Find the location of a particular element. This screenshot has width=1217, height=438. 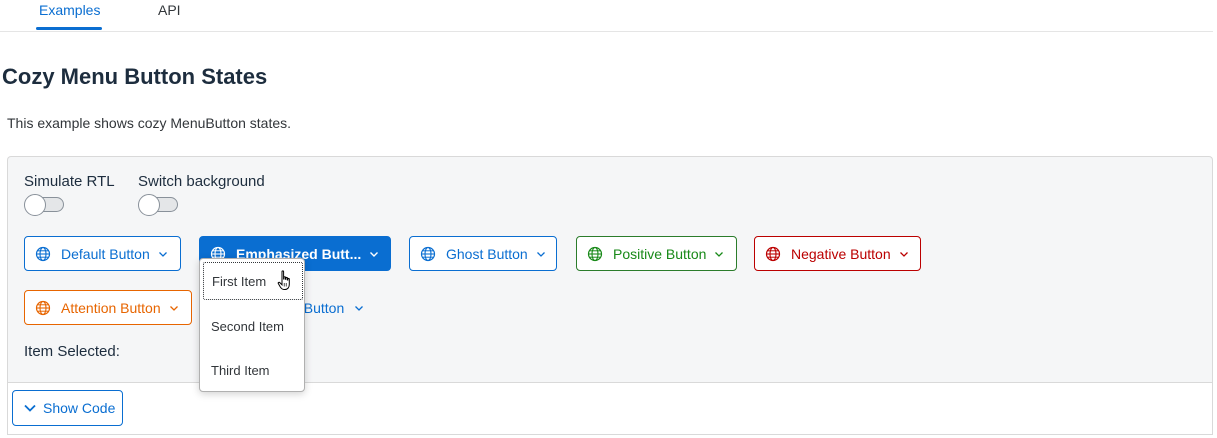

positive-button-label: Positive Button is located at coordinates (660, 253).